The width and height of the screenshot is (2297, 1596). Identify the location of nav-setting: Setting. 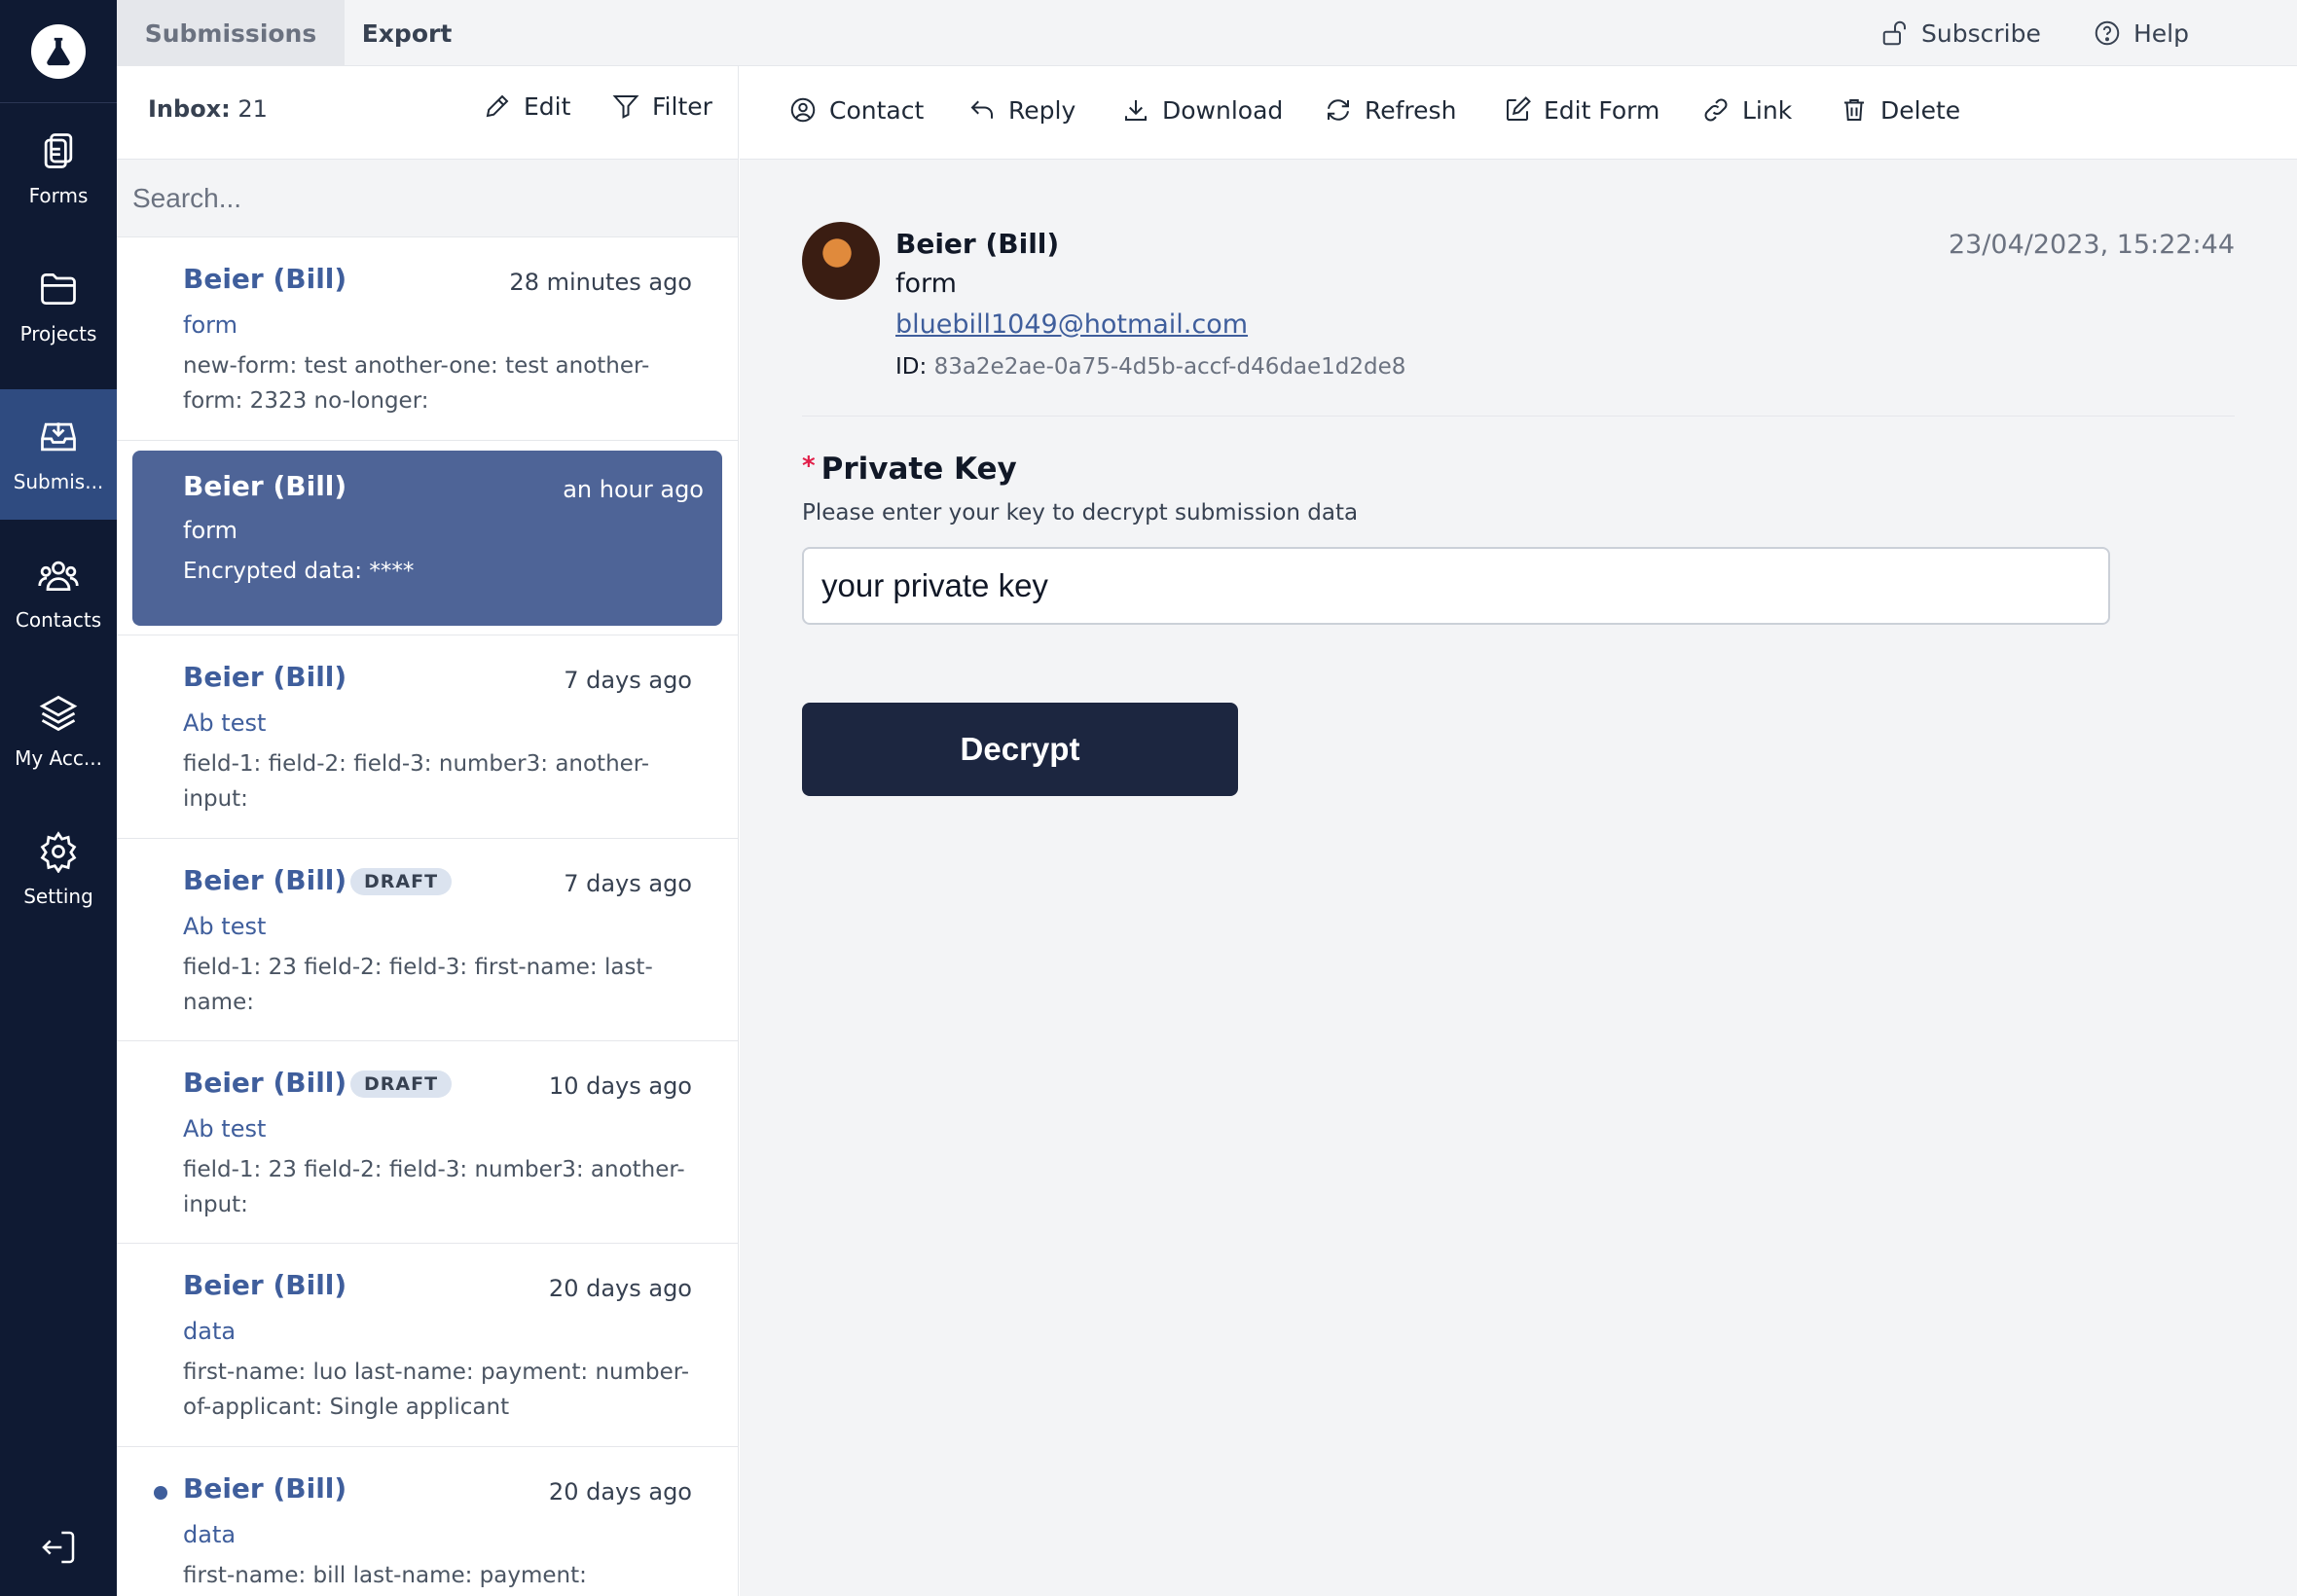
(58, 869).